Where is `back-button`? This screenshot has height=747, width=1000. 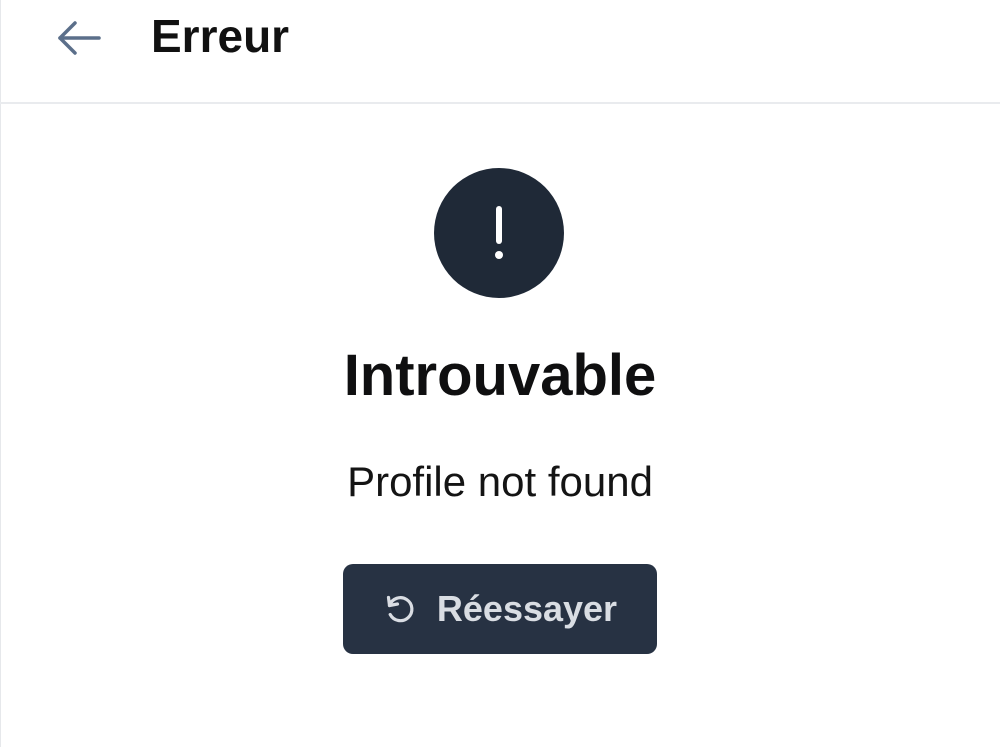 back-button is located at coordinates (79, 38).